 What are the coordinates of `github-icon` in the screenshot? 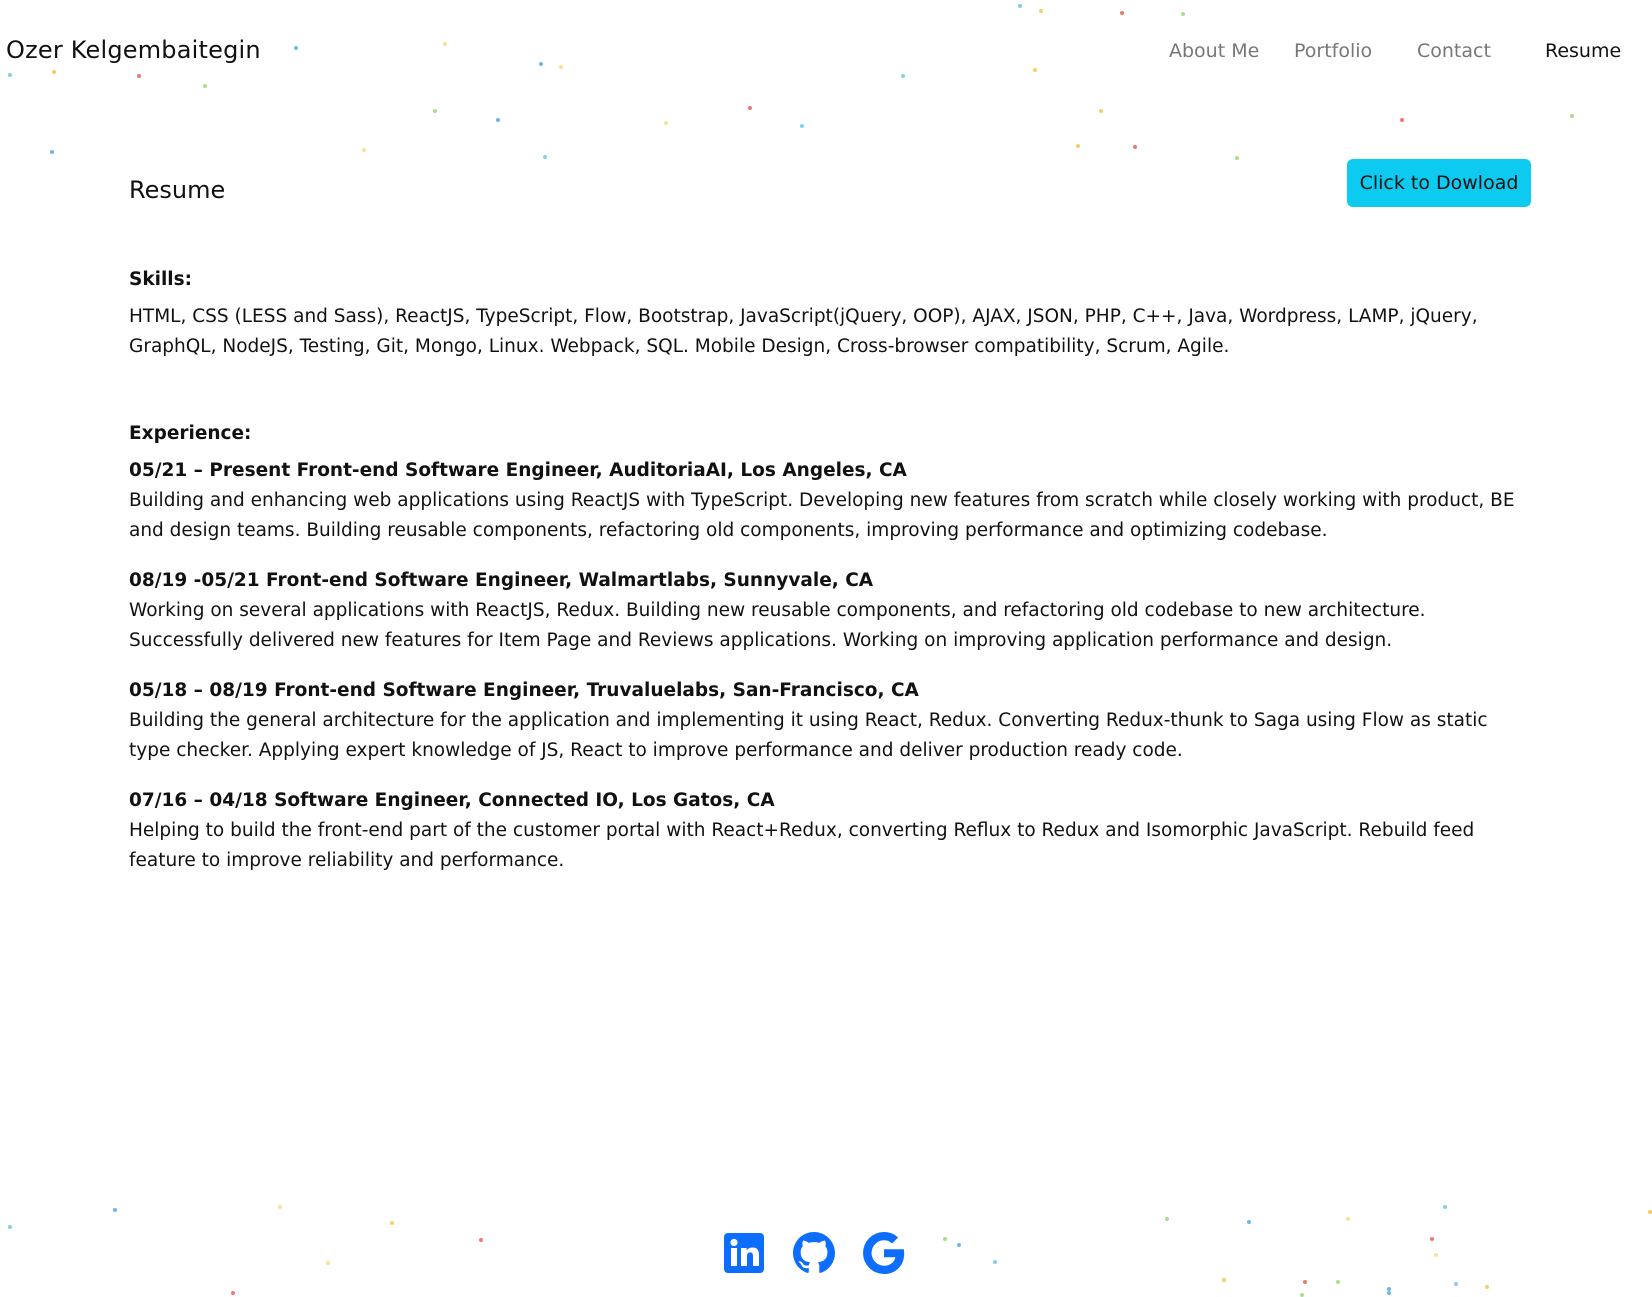 It's located at (814, 1252).